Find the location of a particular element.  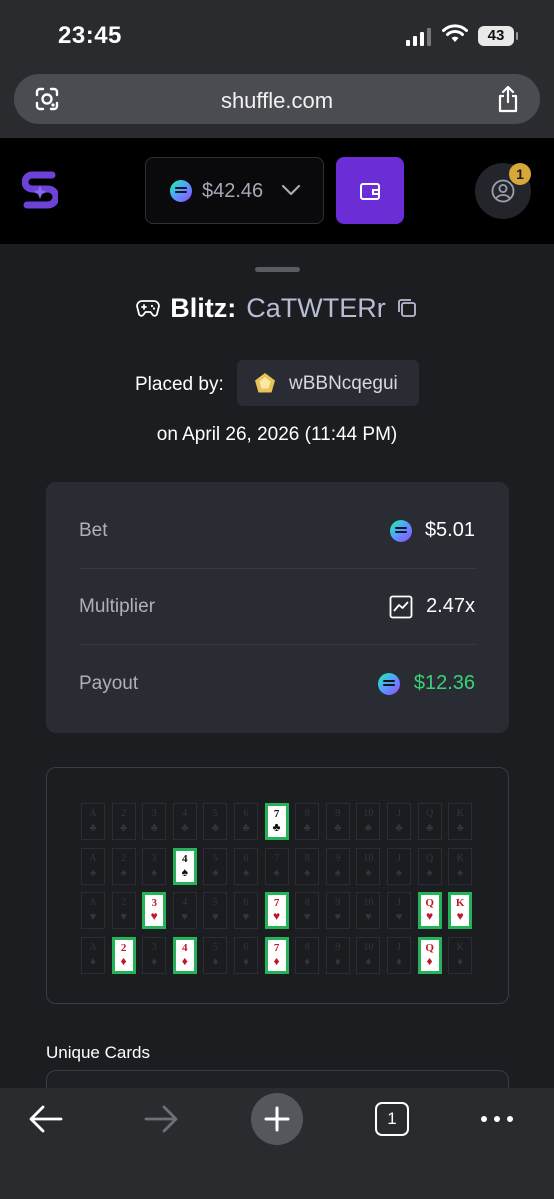

card: 6 ♠ is located at coordinates (246, 866).